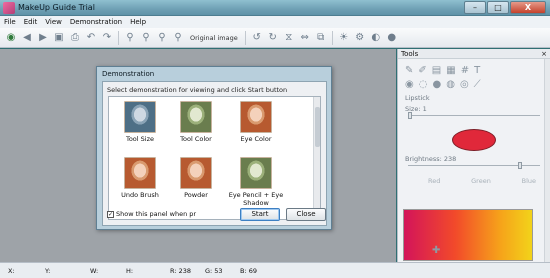  Describe the element at coordinates (48, 271) in the screenshot. I see `status-y: Y:` at that location.